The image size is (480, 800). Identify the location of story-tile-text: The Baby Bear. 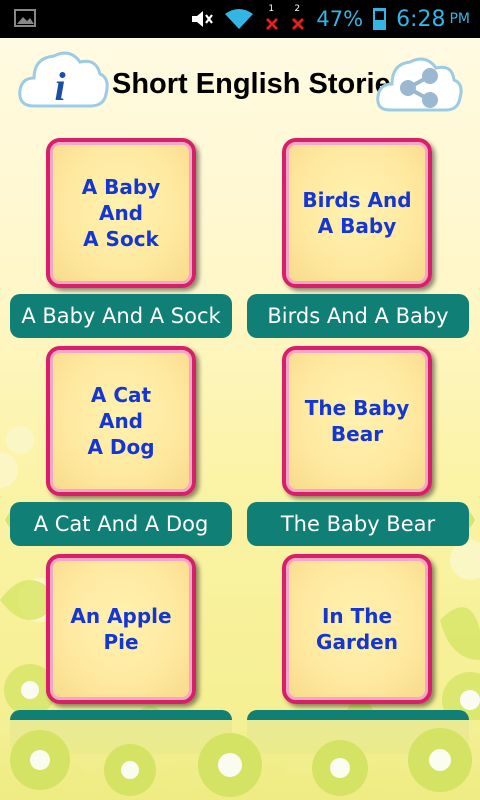
(357, 421).